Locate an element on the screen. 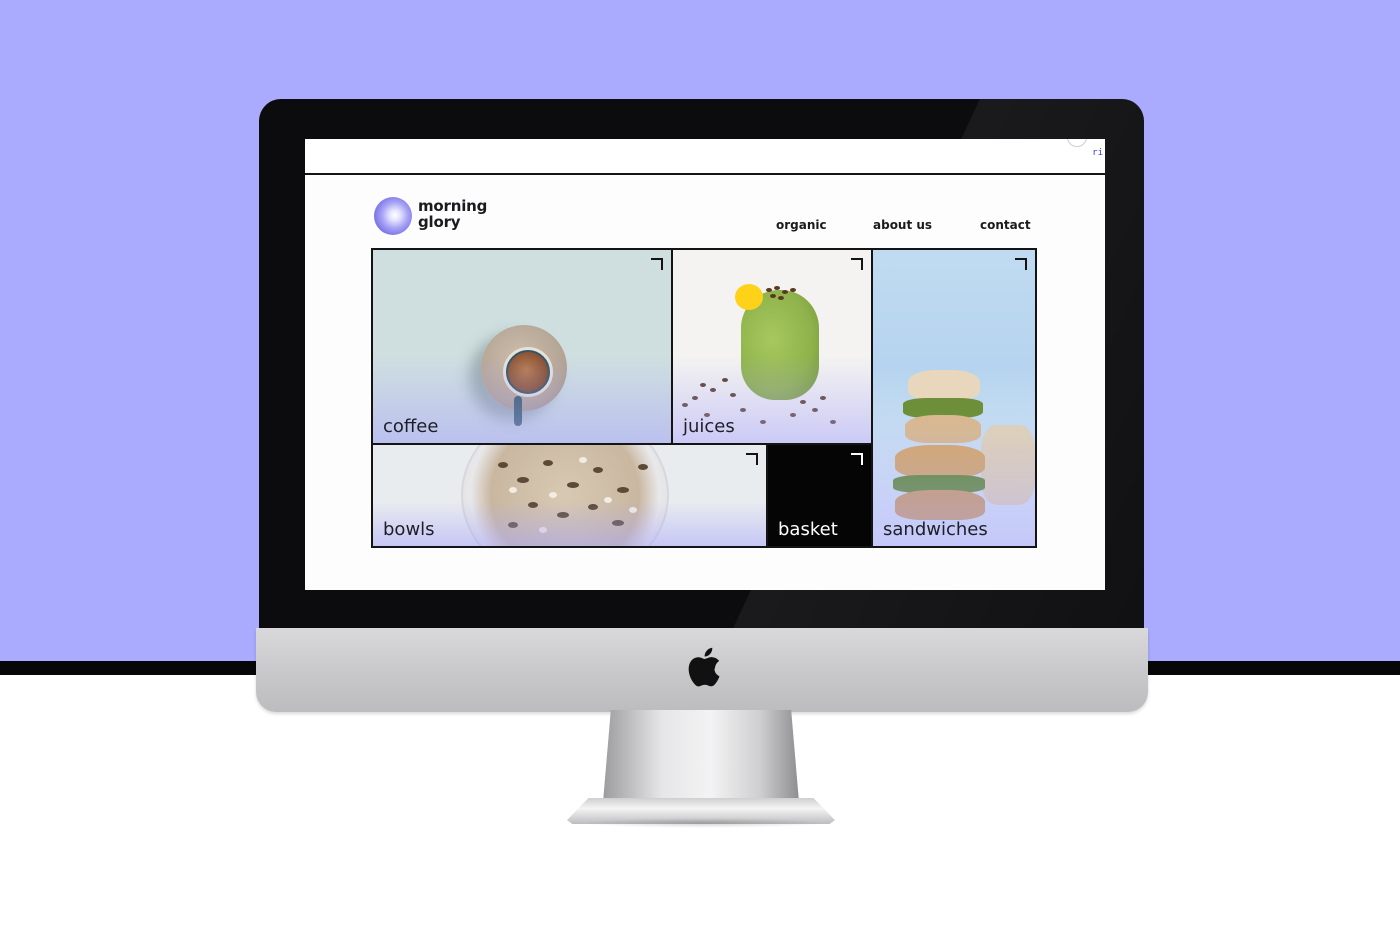 The image size is (1400, 933). nav-link-about-us: about us is located at coordinates (902, 225).